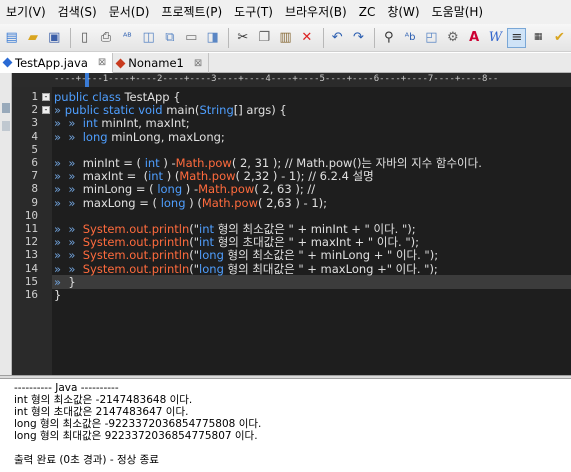 The width and height of the screenshot is (571, 472). I want to click on paste-icon: ▥, so click(285, 38).